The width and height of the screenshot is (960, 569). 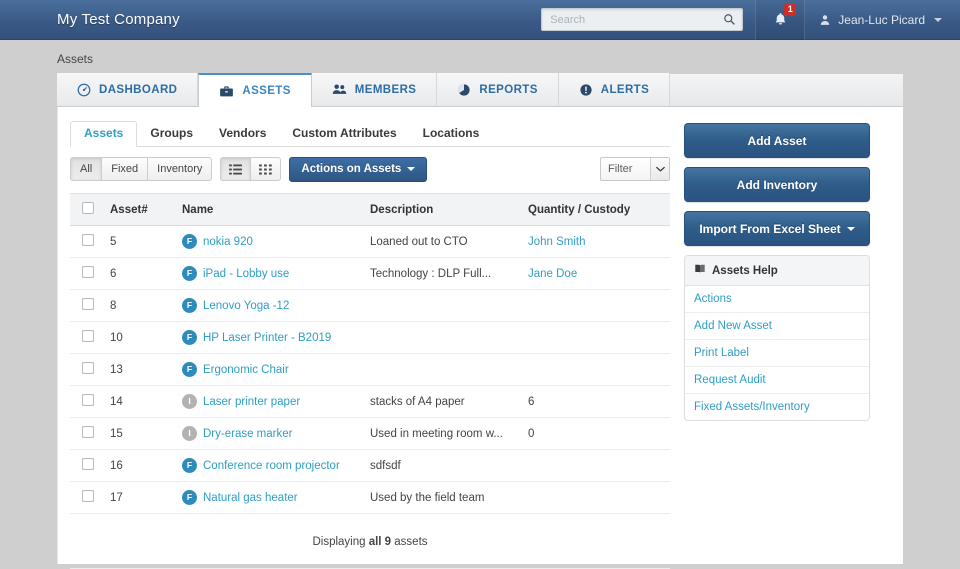 What do you see at coordinates (138, 89) in the screenshot?
I see `tab-dashboard-label: DASHBOARD` at bounding box center [138, 89].